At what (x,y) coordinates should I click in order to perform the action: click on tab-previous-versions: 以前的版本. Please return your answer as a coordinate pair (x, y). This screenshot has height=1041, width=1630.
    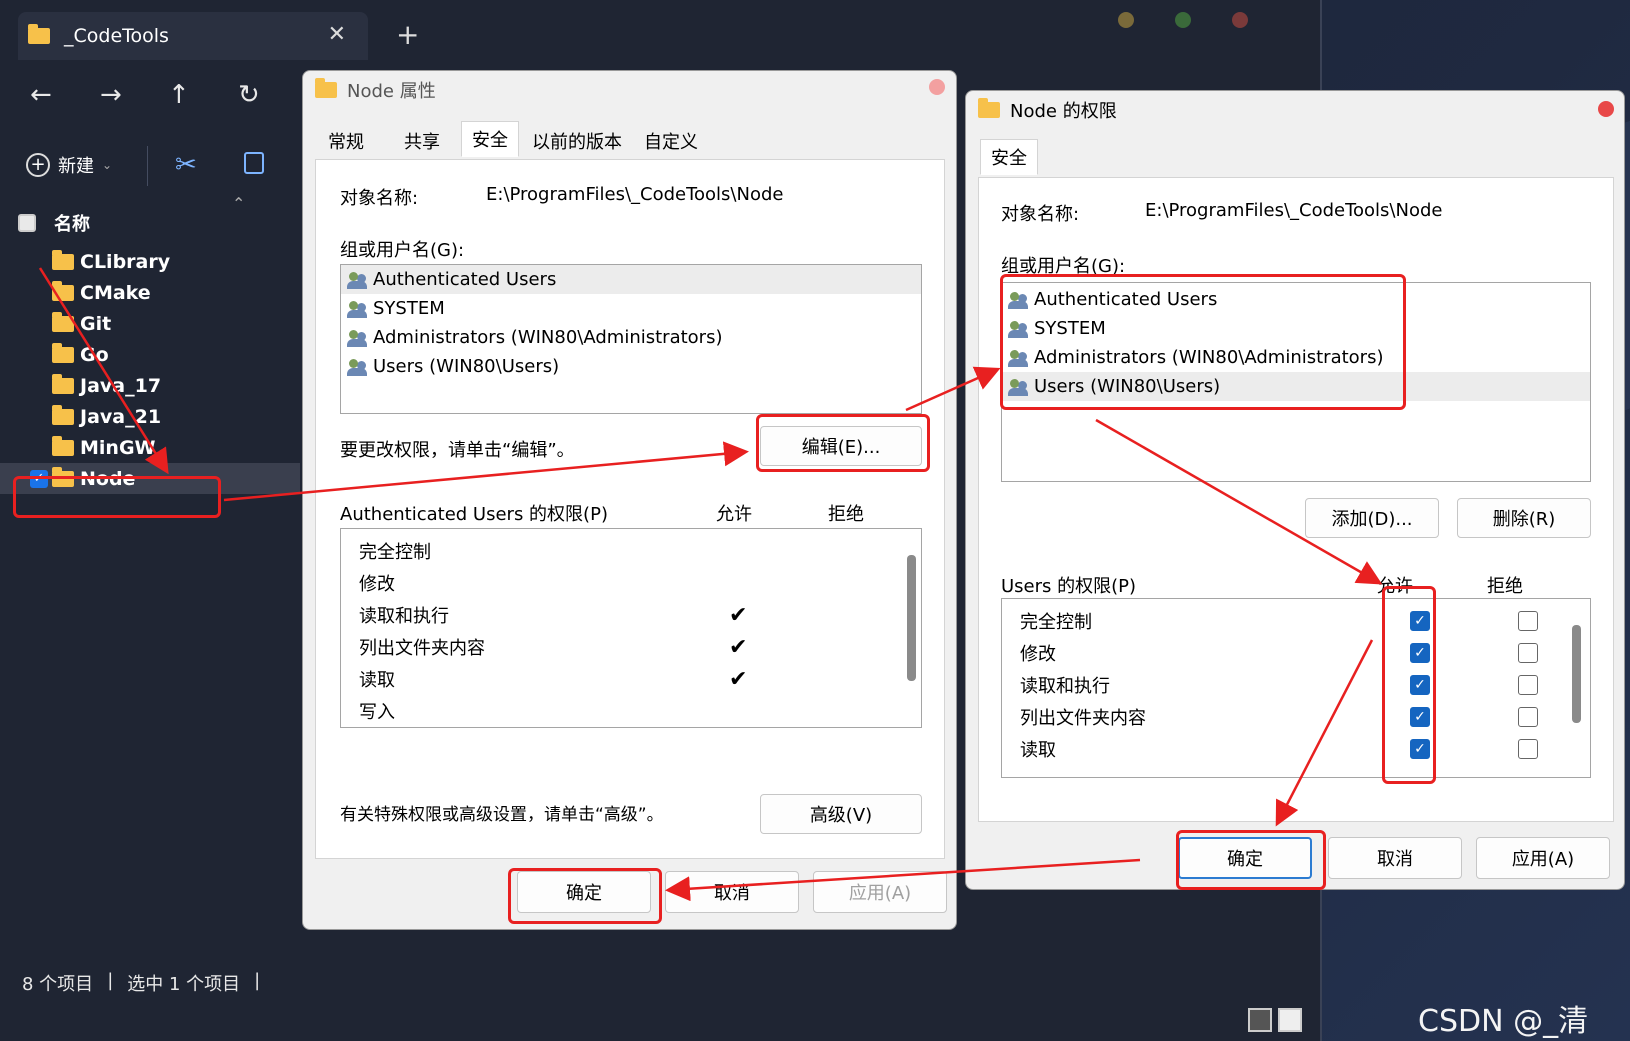
    Looking at the image, I should click on (577, 141).